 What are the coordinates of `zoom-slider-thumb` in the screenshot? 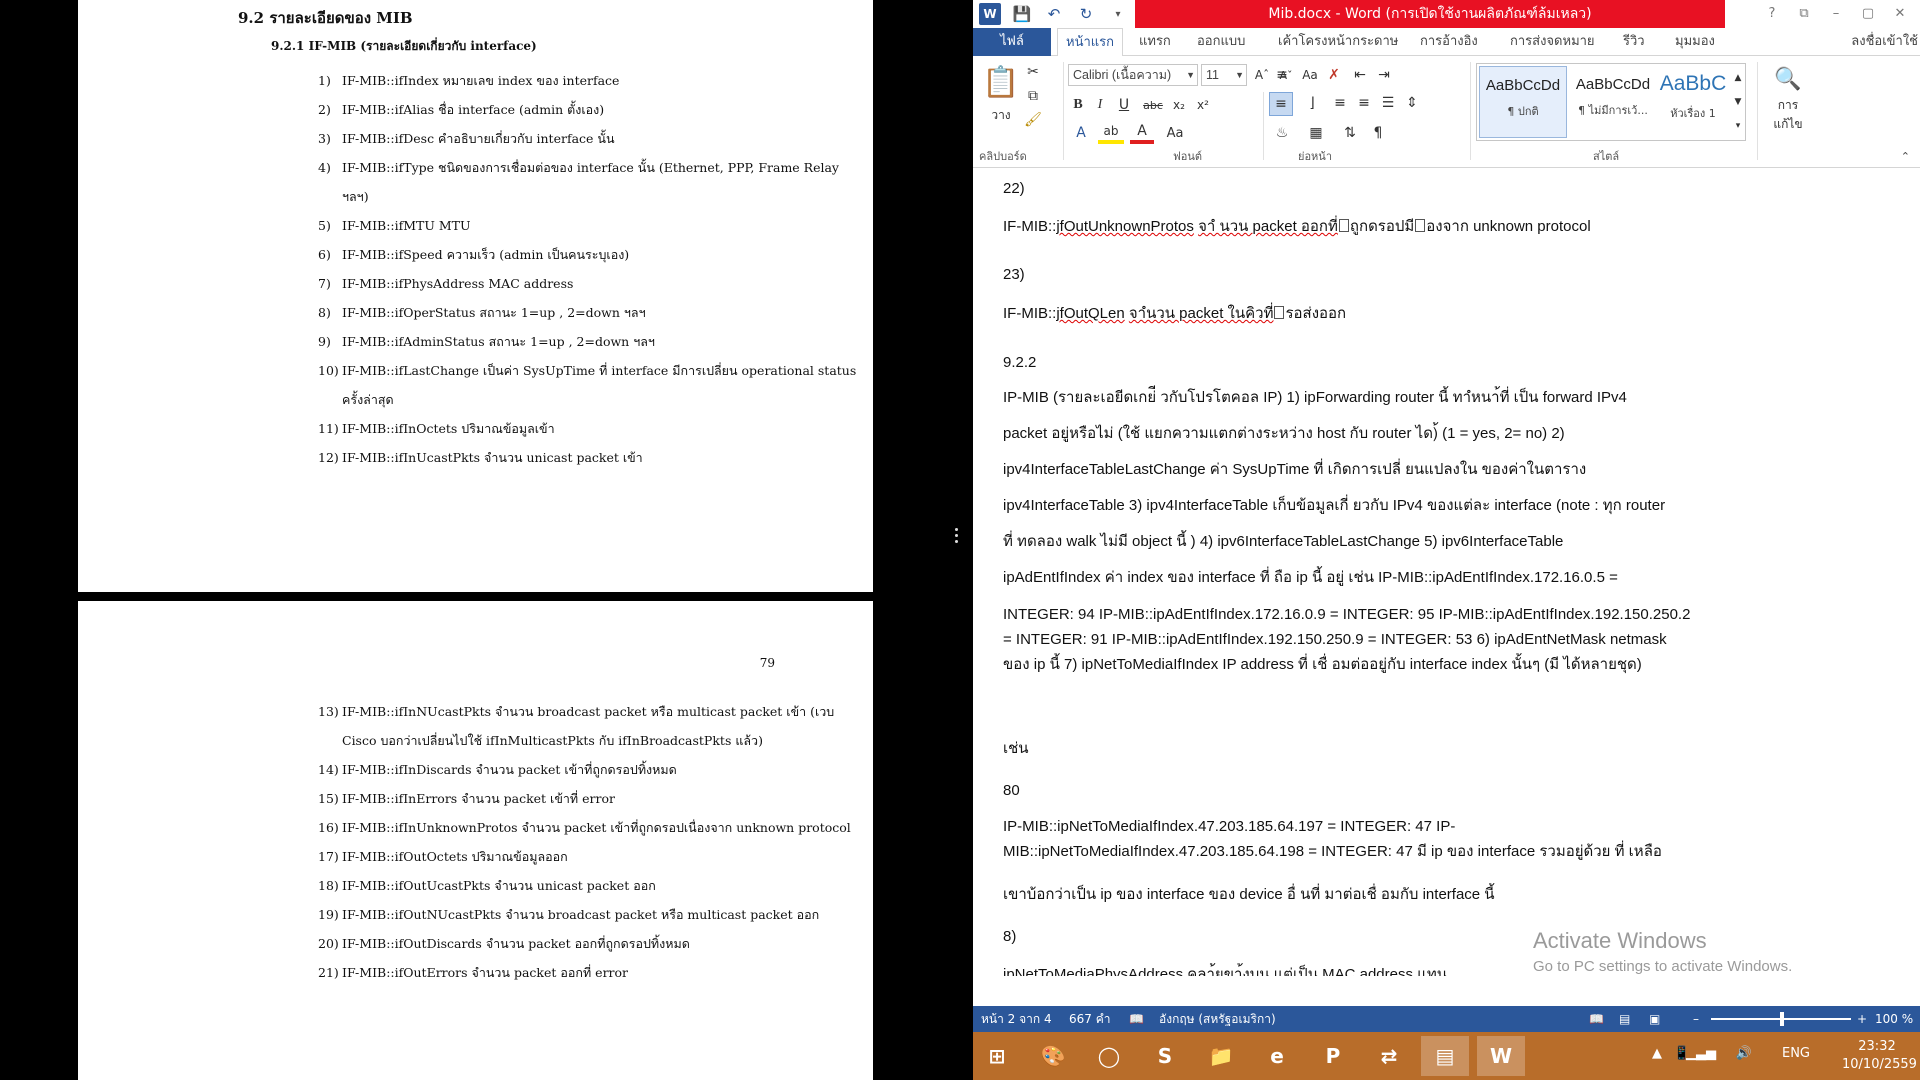 It's located at (1782, 1019).